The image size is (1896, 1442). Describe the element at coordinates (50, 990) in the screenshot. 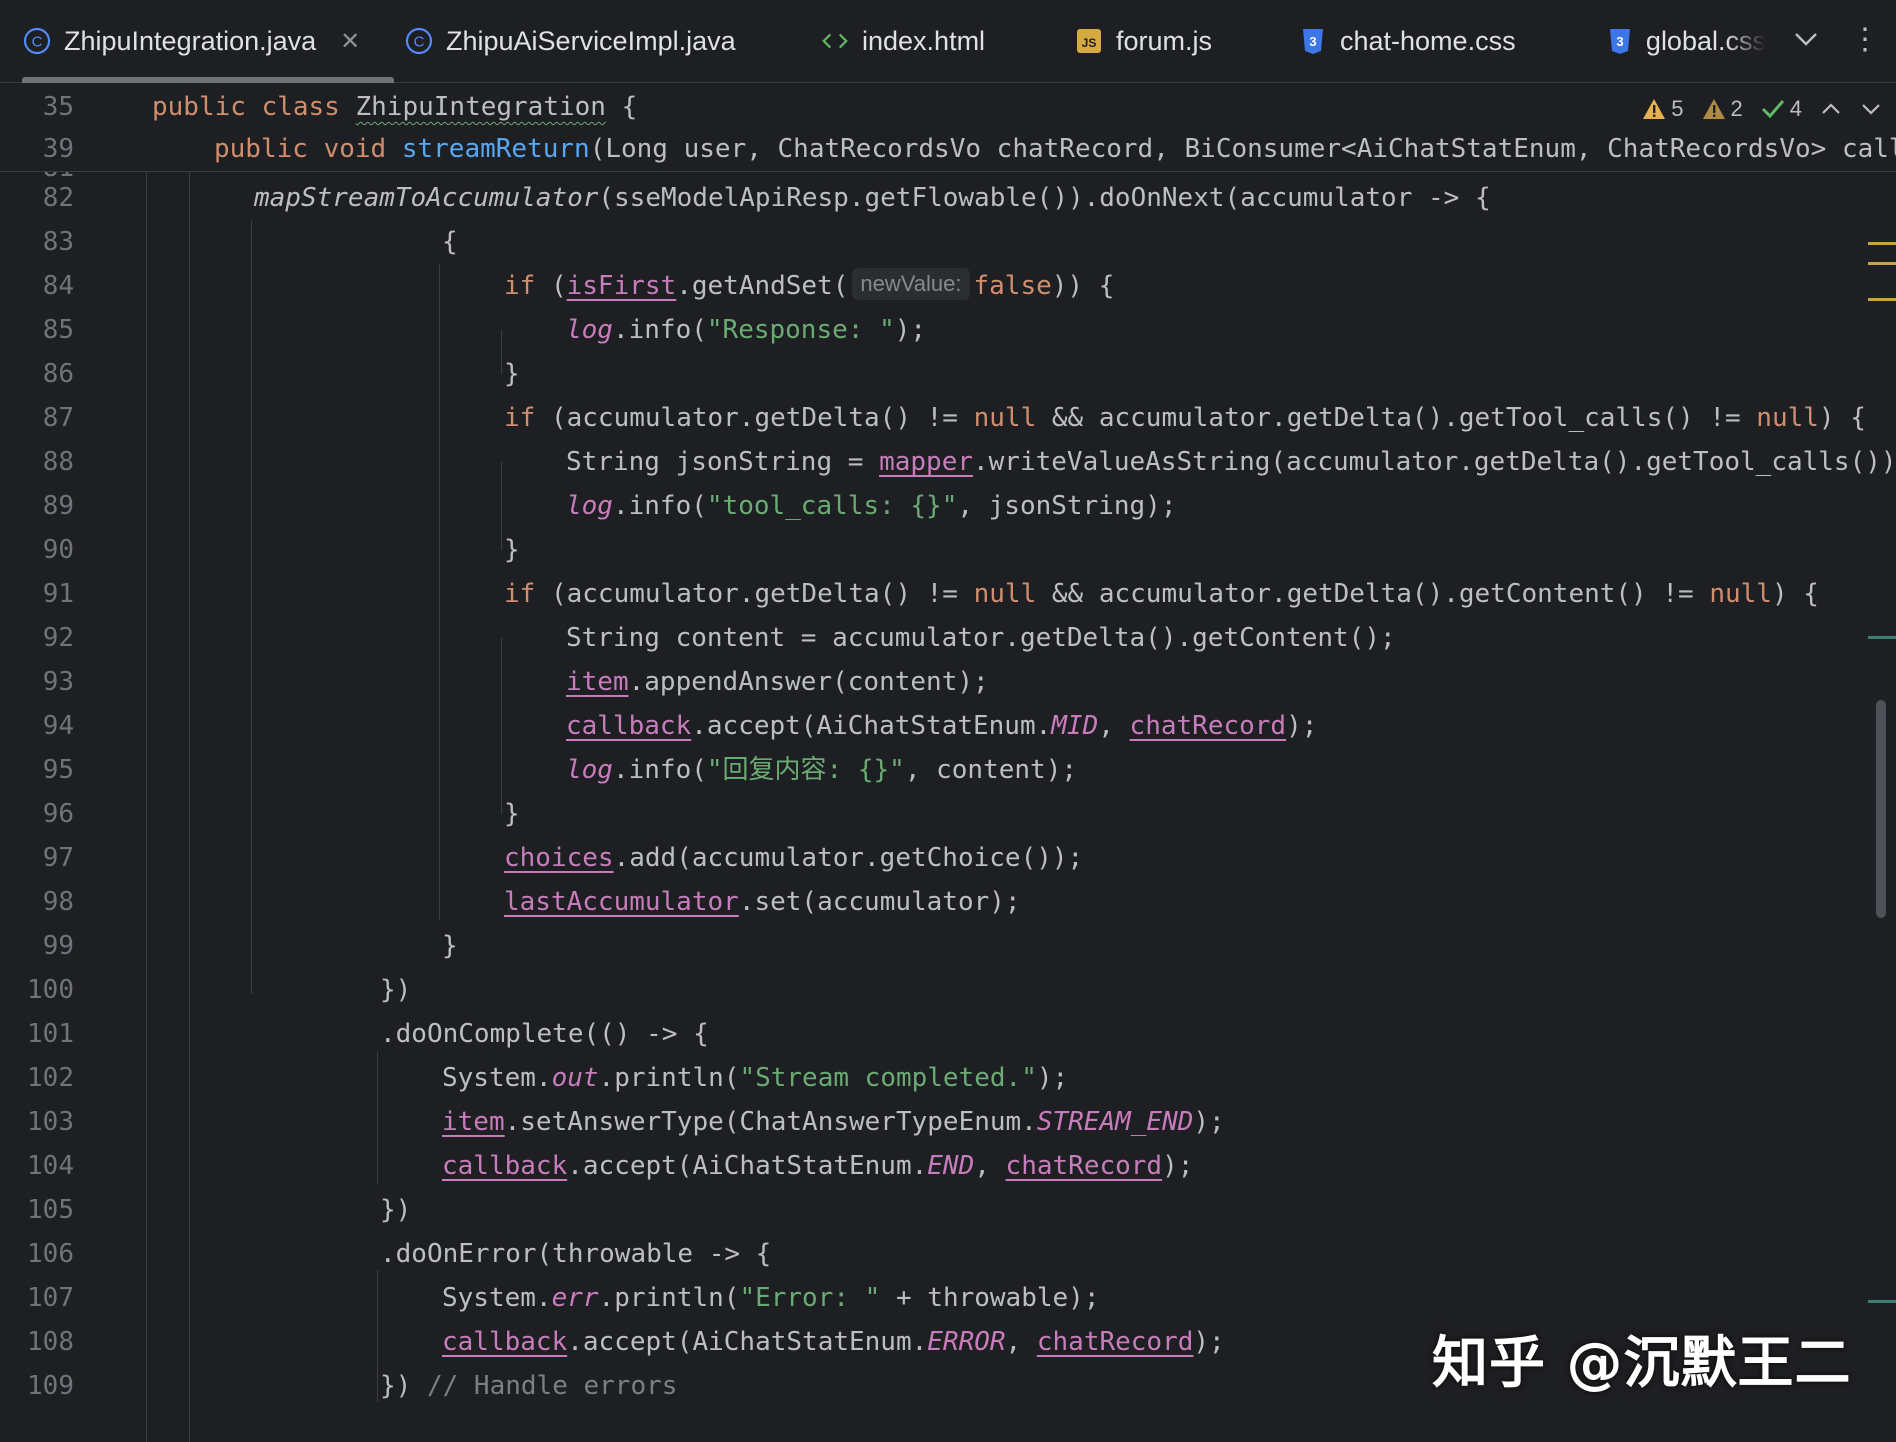

I see `line-number: 100` at that location.